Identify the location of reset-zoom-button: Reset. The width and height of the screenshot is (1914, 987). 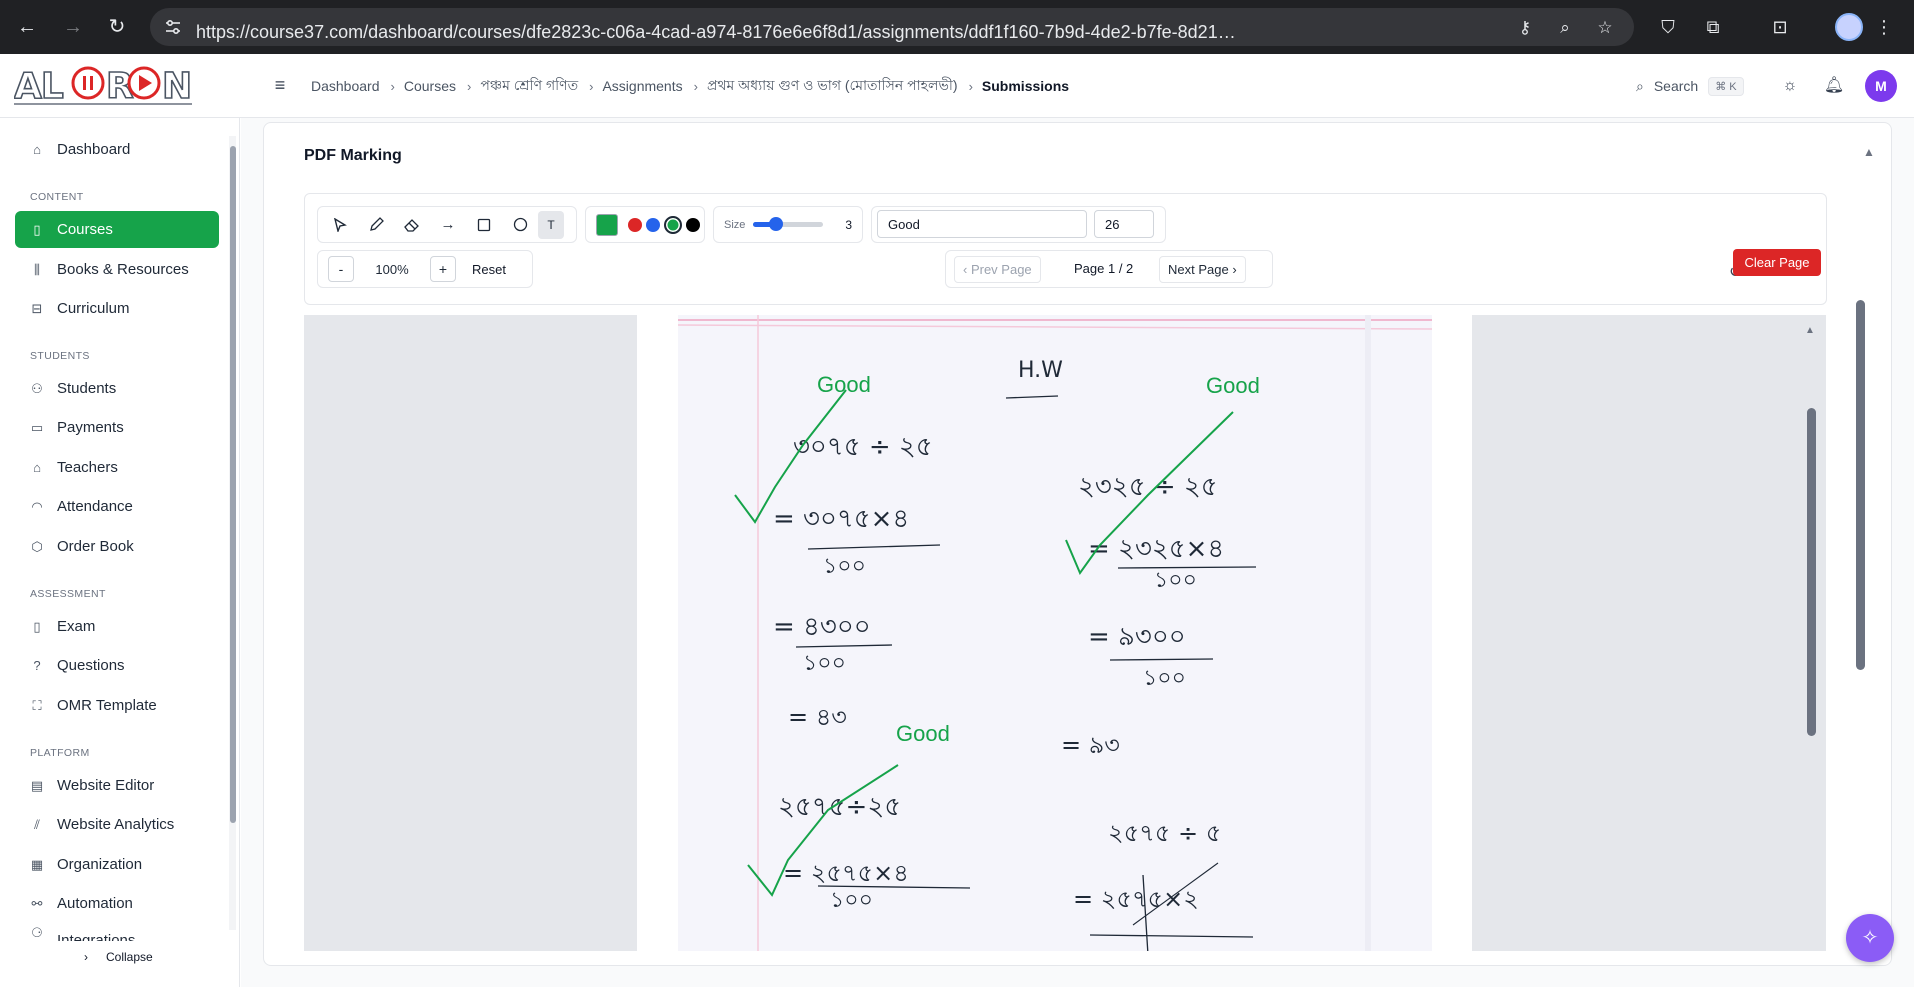
(489, 269).